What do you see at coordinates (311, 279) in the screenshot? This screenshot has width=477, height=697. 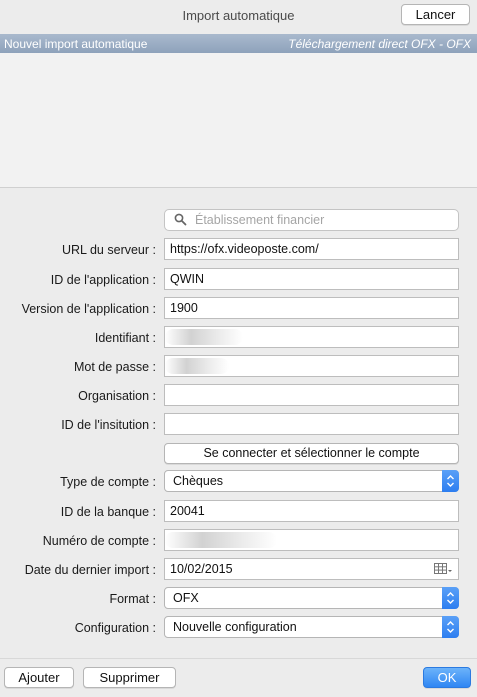 I see `app-id-input: QWIN` at bounding box center [311, 279].